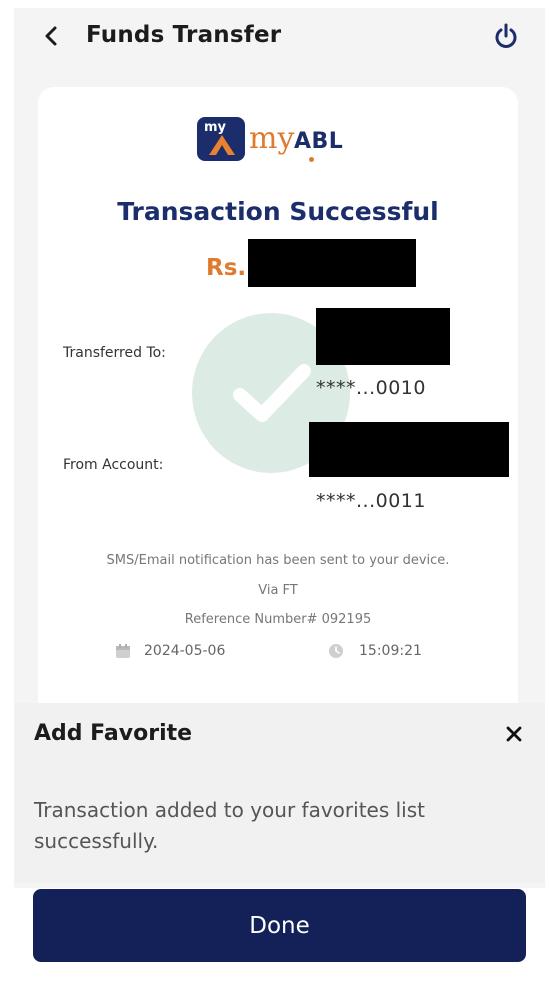 The height and width of the screenshot is (986, 550). What do you see at coordinates (184, 35) in the screenshot?
I see `page-title: Funds Transfer` at bounding box center [184, 35].